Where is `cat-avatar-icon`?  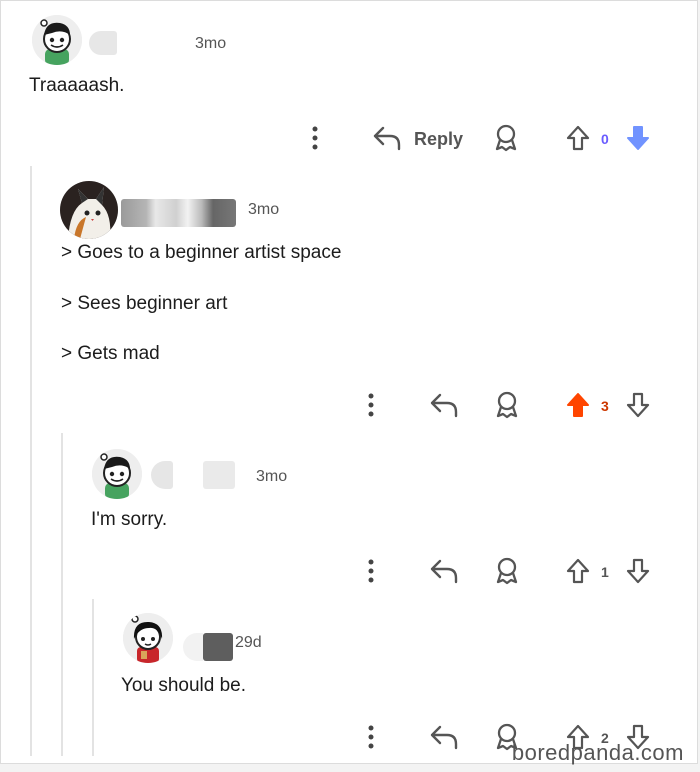 cat-avatar-icon is located at coordinates (89, 210).